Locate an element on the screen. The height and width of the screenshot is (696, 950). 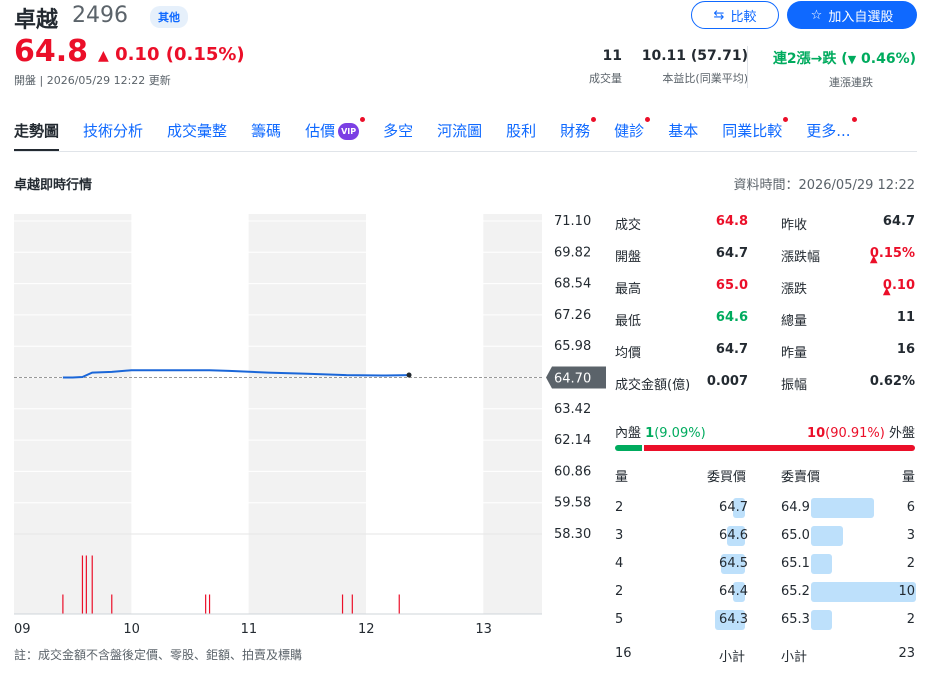
outer-label: 外盤 is located at coordinates (901, 433).